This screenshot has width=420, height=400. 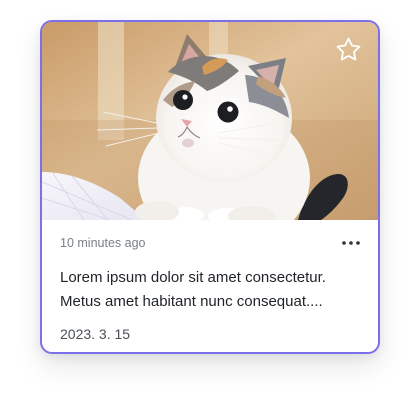 I want to click on star-outline-icon, so click(x=348, y=48).